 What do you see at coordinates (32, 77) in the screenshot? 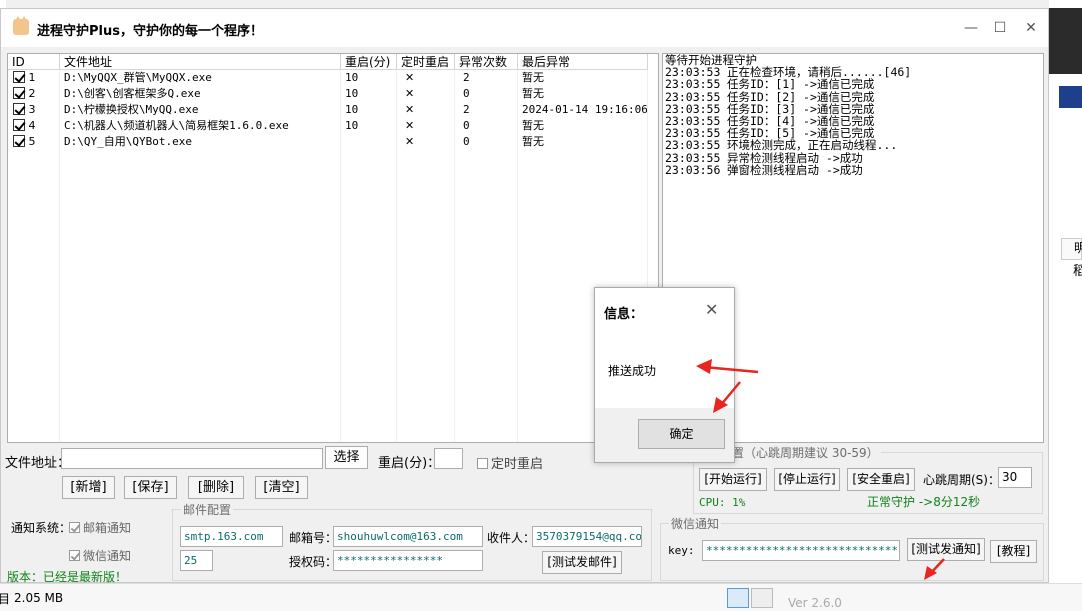
I see `row-id: 1` at bounding box center [32, 77].